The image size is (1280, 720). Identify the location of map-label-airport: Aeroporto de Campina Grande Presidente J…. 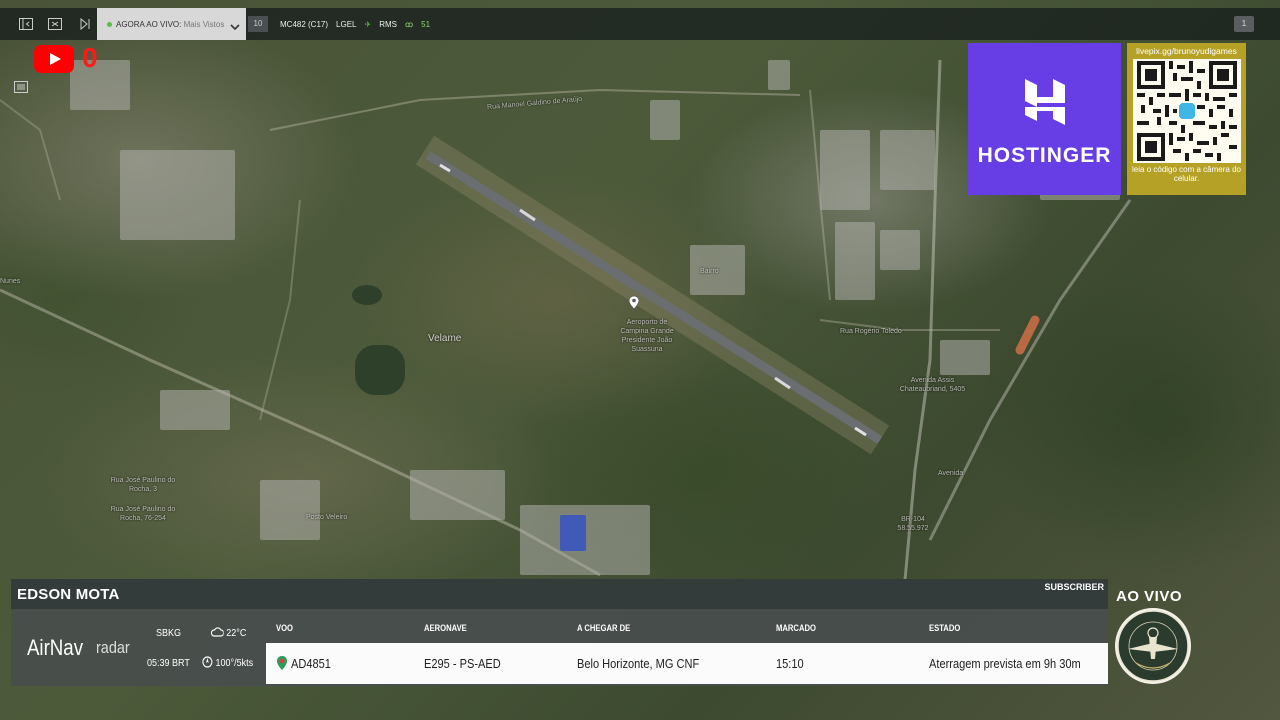
(647, 336).